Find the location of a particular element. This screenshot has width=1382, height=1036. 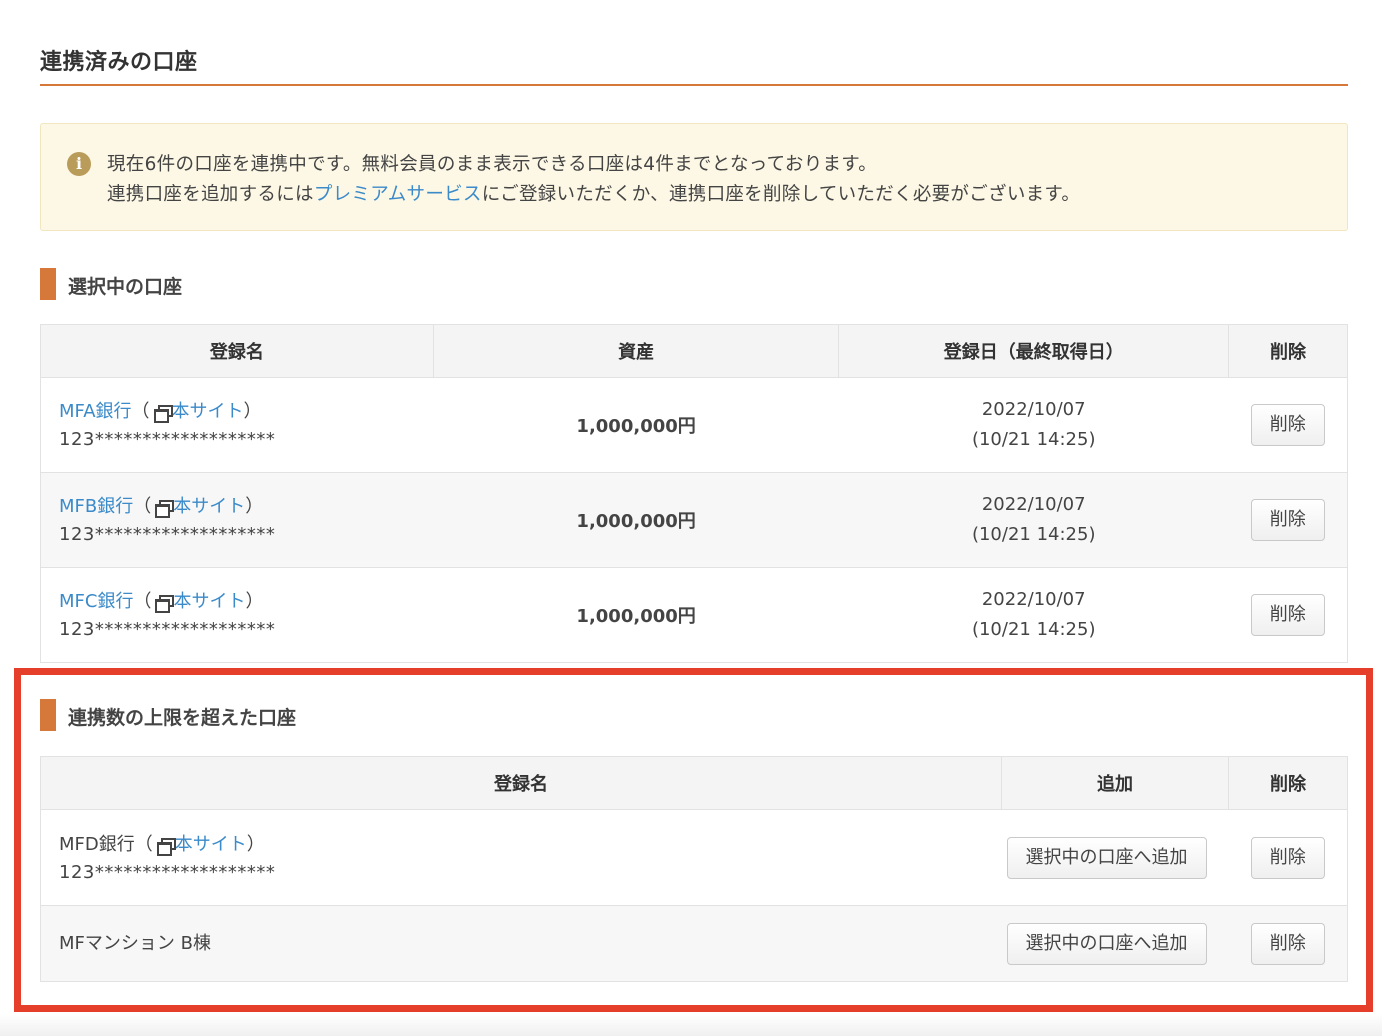

table-header-row: 登録名 追加 削除 is located at coordinates (693, 783).